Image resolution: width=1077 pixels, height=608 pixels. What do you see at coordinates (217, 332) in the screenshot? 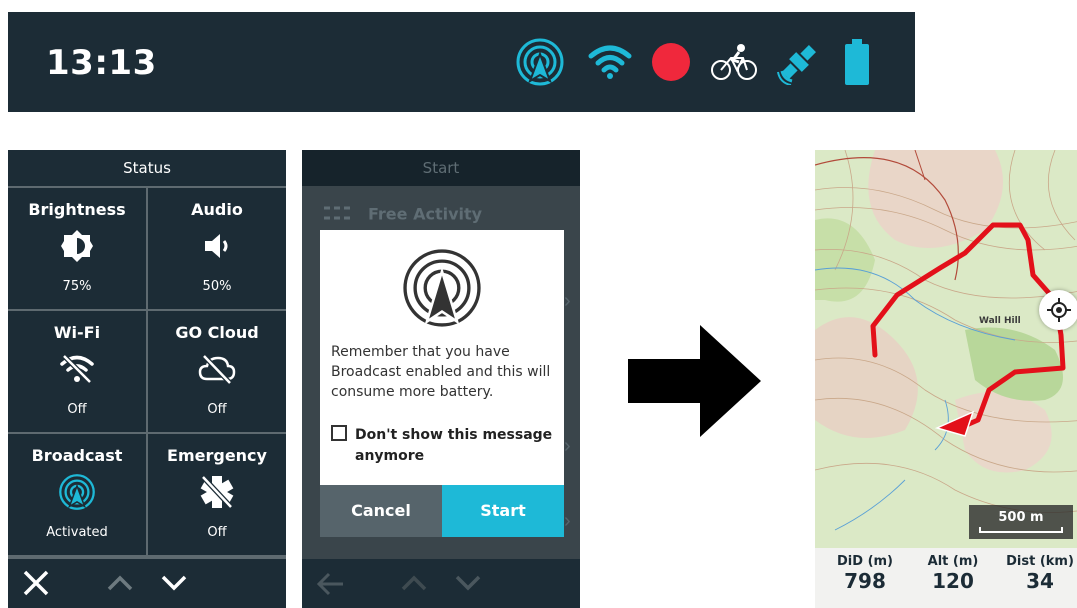
I see `tile-label: GO Cloud` at bounding box center [217, 332].